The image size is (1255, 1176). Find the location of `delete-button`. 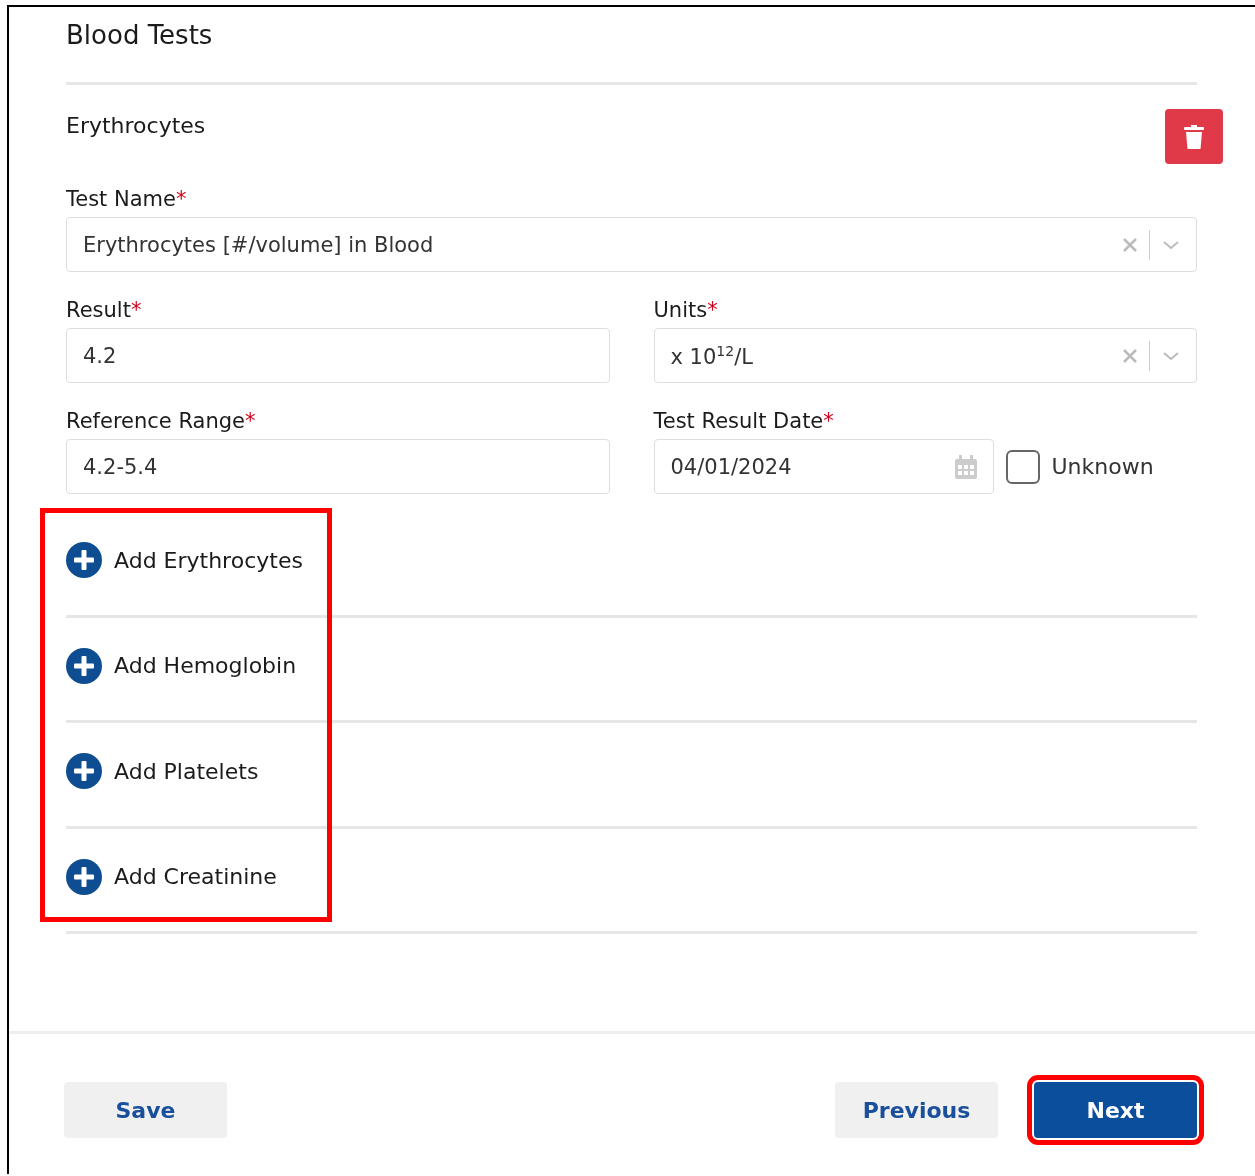

delete-button is located at coordinates (1194, 136).